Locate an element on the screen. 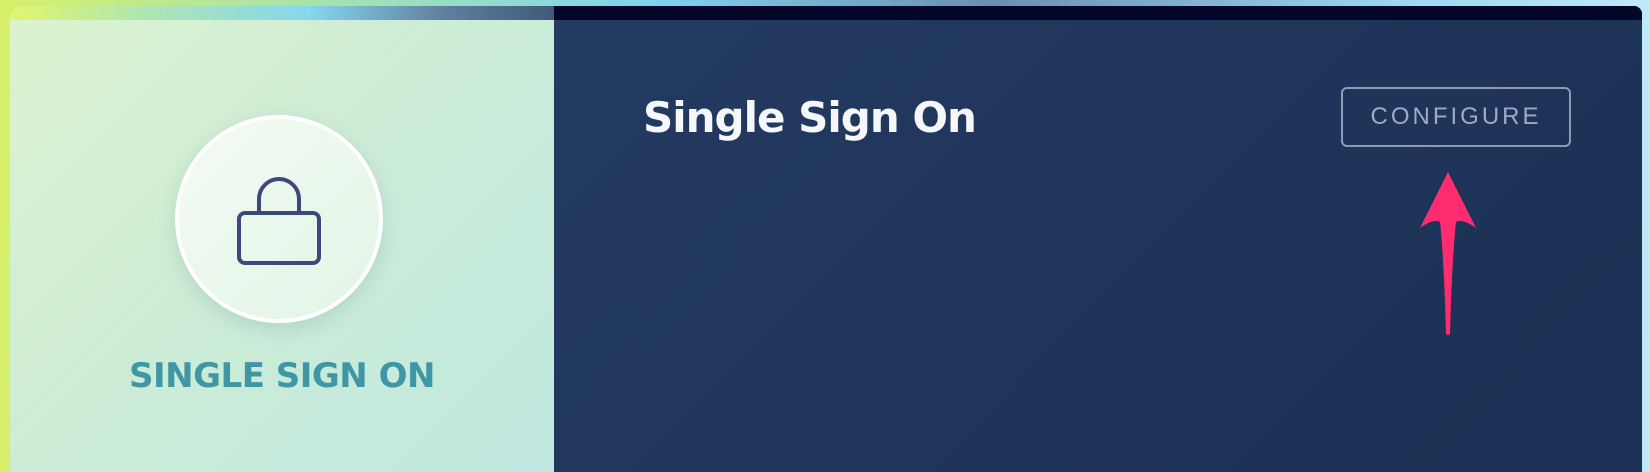  top-bar-left is located at coordinates (282, 13).